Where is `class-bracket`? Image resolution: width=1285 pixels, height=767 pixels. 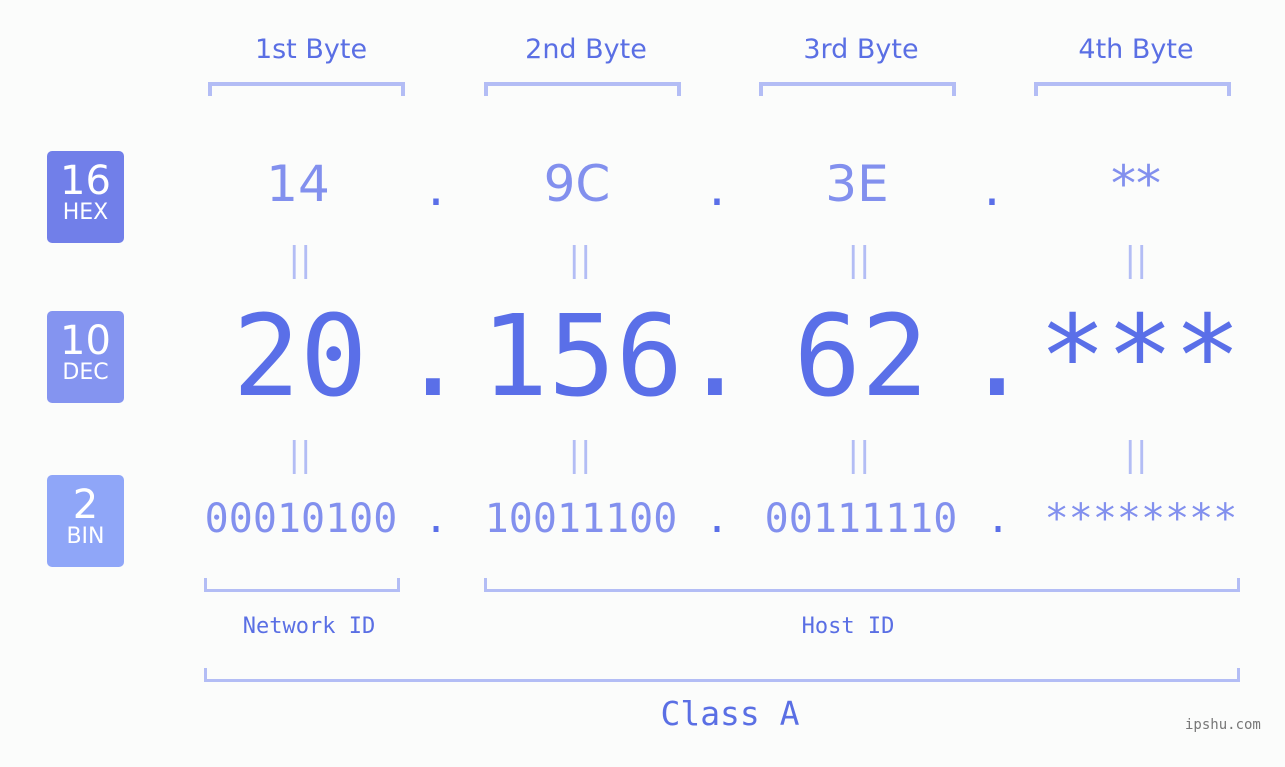
class-bracket is located at coordinates (722, 675).